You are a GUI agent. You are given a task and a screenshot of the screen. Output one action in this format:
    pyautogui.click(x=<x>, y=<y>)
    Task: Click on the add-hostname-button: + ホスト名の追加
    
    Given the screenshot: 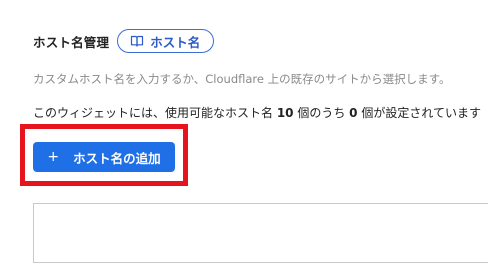 What is the action you would take?
    pyautogui.click(x=104, y=157)
    